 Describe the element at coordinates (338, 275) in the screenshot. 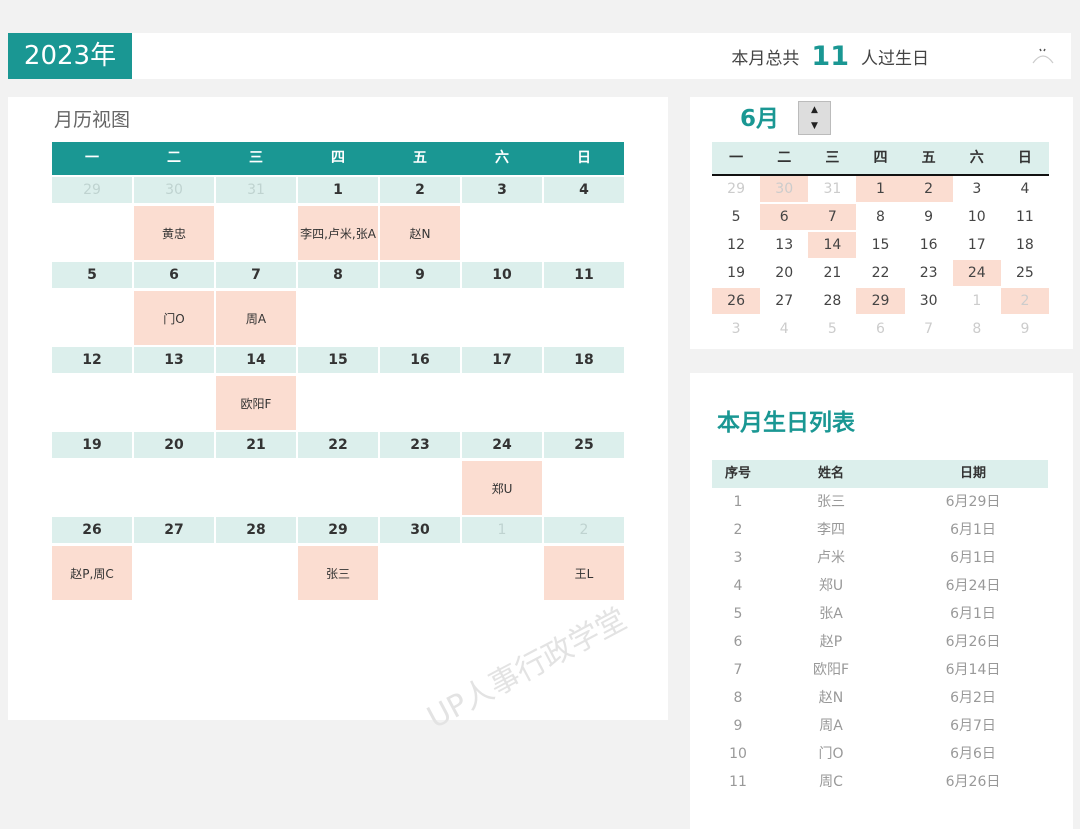

I see `calendar-day-number: 8` at that location.